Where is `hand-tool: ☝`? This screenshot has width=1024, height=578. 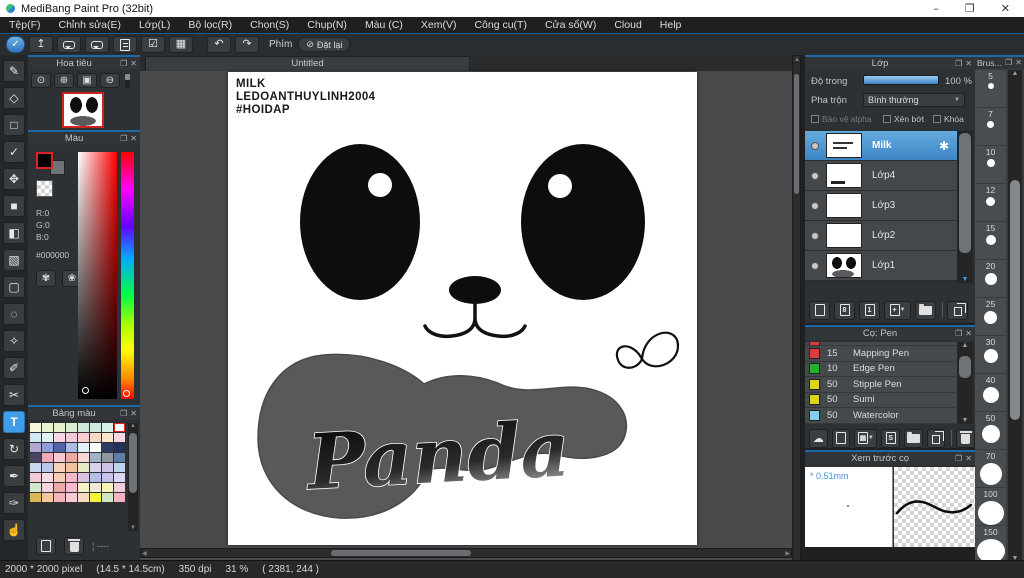
hand-tool: ☝ is located at coordinates (14, 530).